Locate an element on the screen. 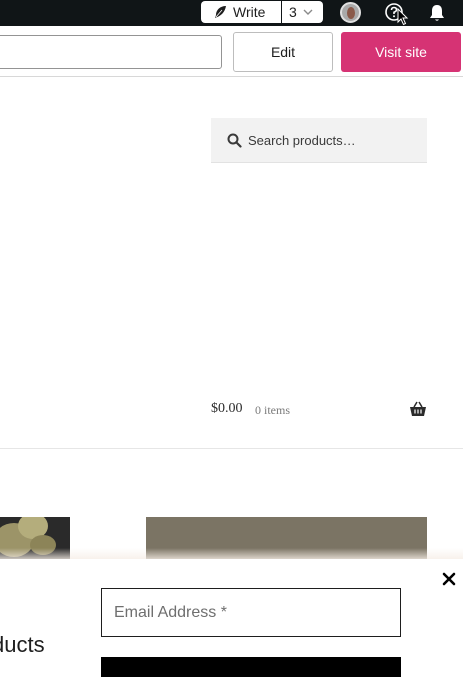 Image resolution: width=463 pixels, height=677 pixels. bell-icon is located at coordinates (437, 13).